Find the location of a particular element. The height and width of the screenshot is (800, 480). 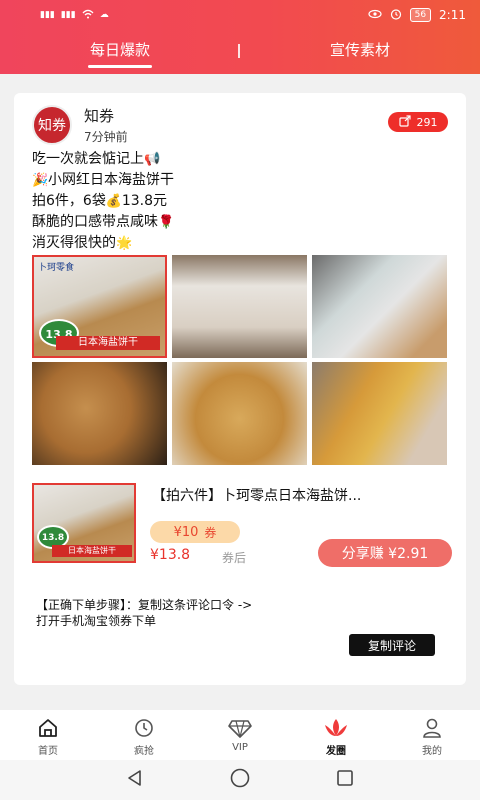

rose-icon: 🌹 is located at coordinates (166, 222).